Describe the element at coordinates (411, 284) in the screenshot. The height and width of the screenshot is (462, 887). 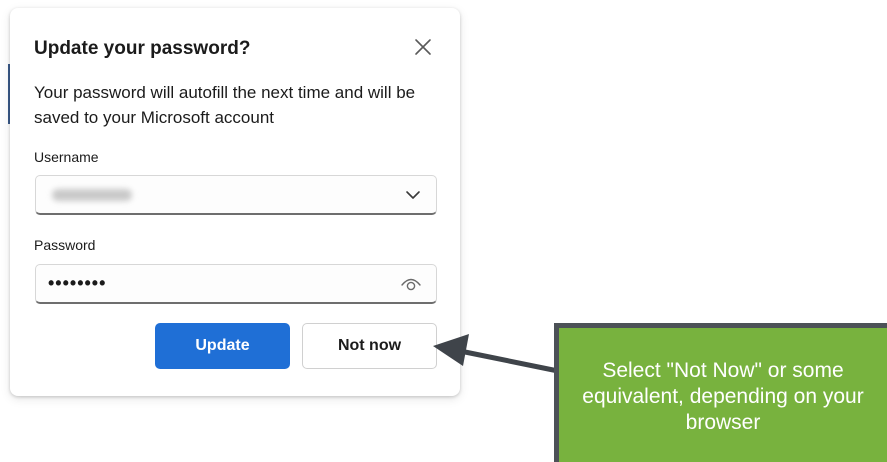
I see `eye-icon` at that location.